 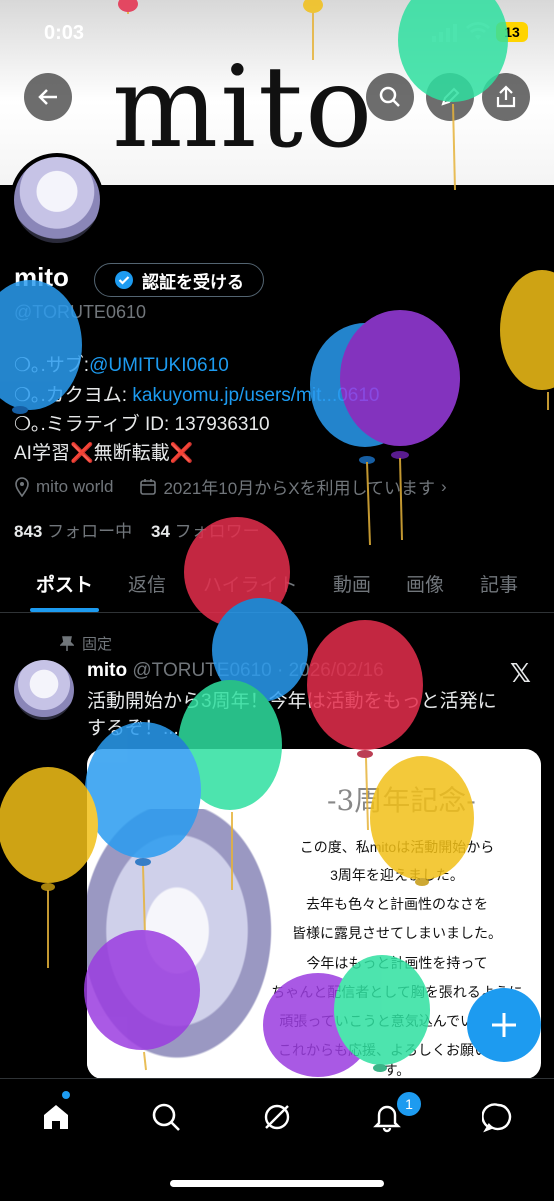 I want to click on plus-icon, so click(x=504, y=1025).